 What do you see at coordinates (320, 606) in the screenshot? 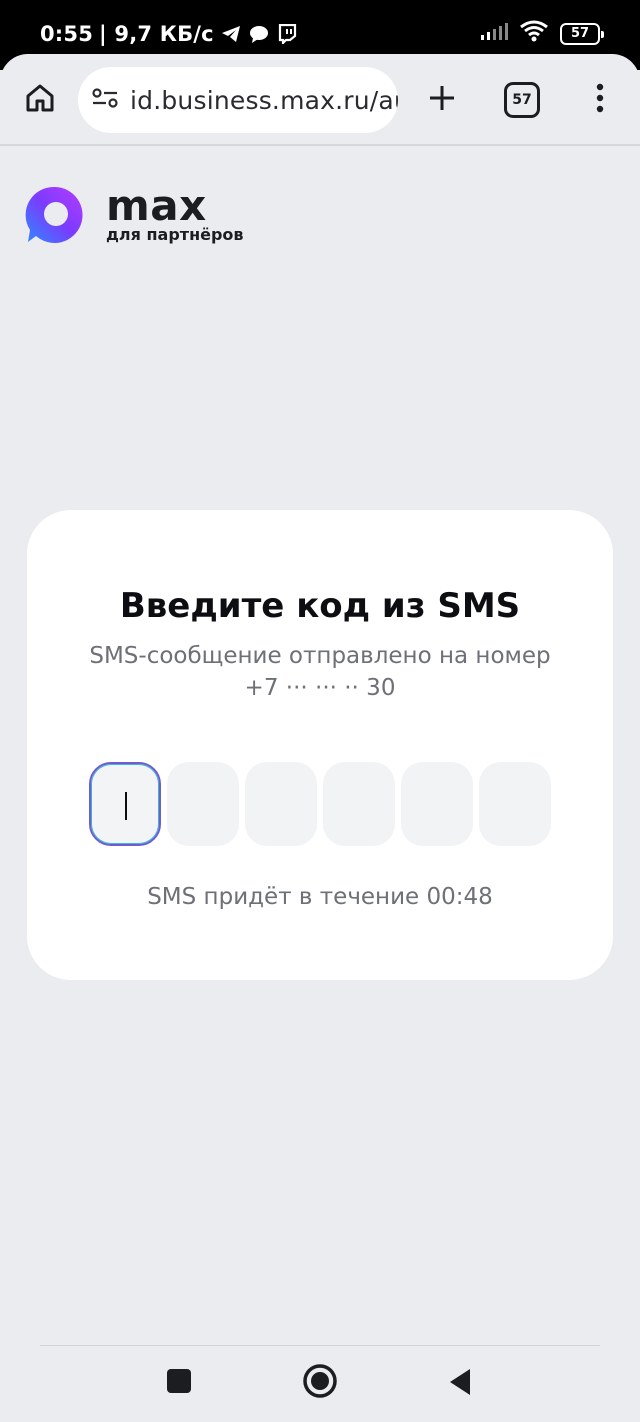
I see `page-title: Введите код из SMS` at bounding box center [320, 606].